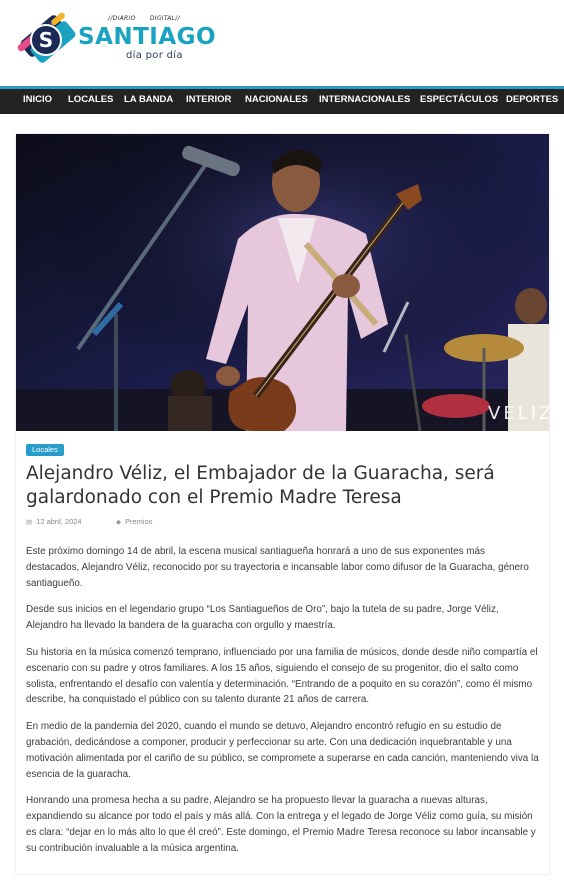 Image resolution: width=564 pixels, height=893 pixels. What do you see at coordinates (118, 522) in the screenshot?
I see `tag-icon: ◆` at bounding box center [118, 522].